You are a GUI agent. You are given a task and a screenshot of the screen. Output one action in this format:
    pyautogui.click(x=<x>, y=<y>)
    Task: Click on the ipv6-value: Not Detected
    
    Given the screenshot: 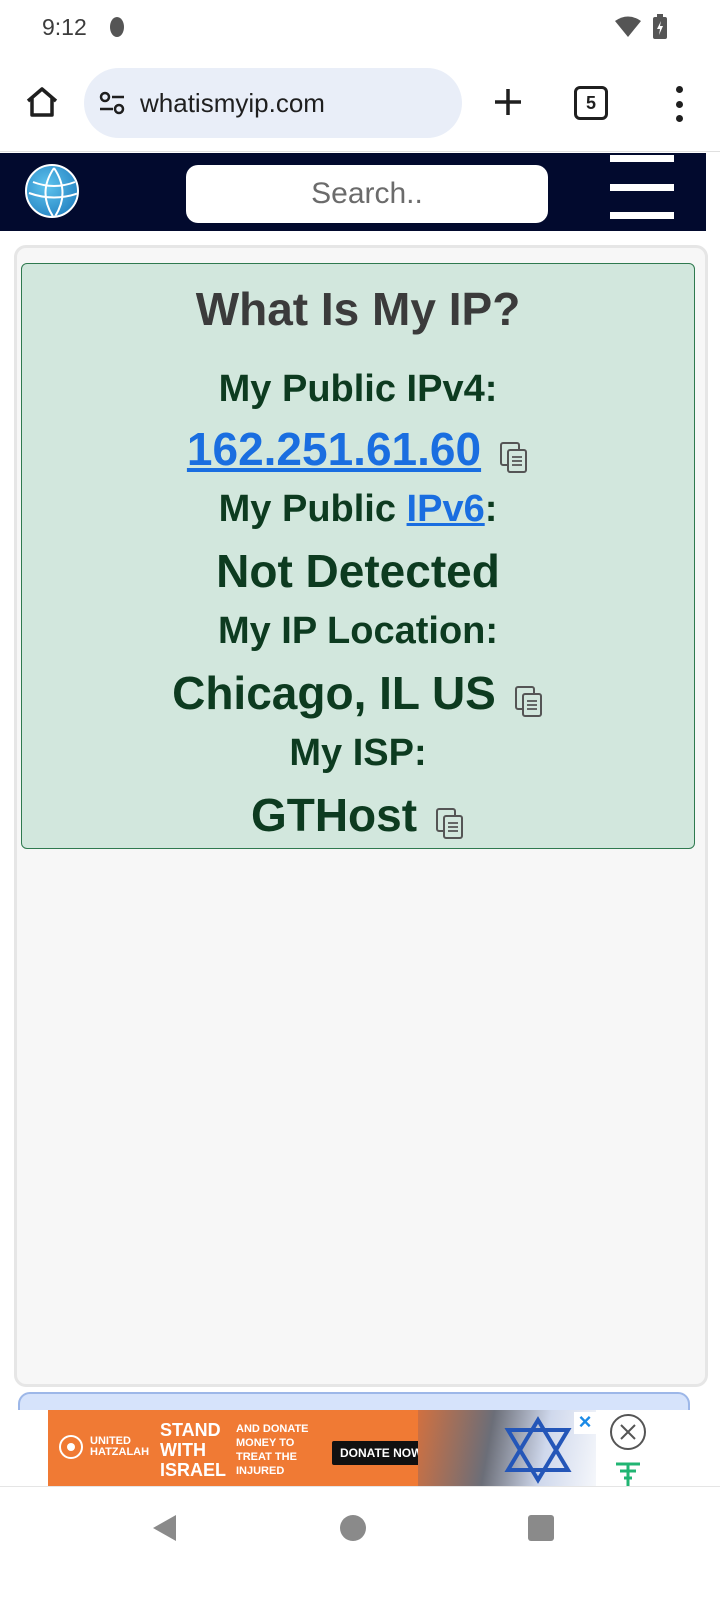 What is the action you would take?
    pyautogui.click(x=358, y=571)
    